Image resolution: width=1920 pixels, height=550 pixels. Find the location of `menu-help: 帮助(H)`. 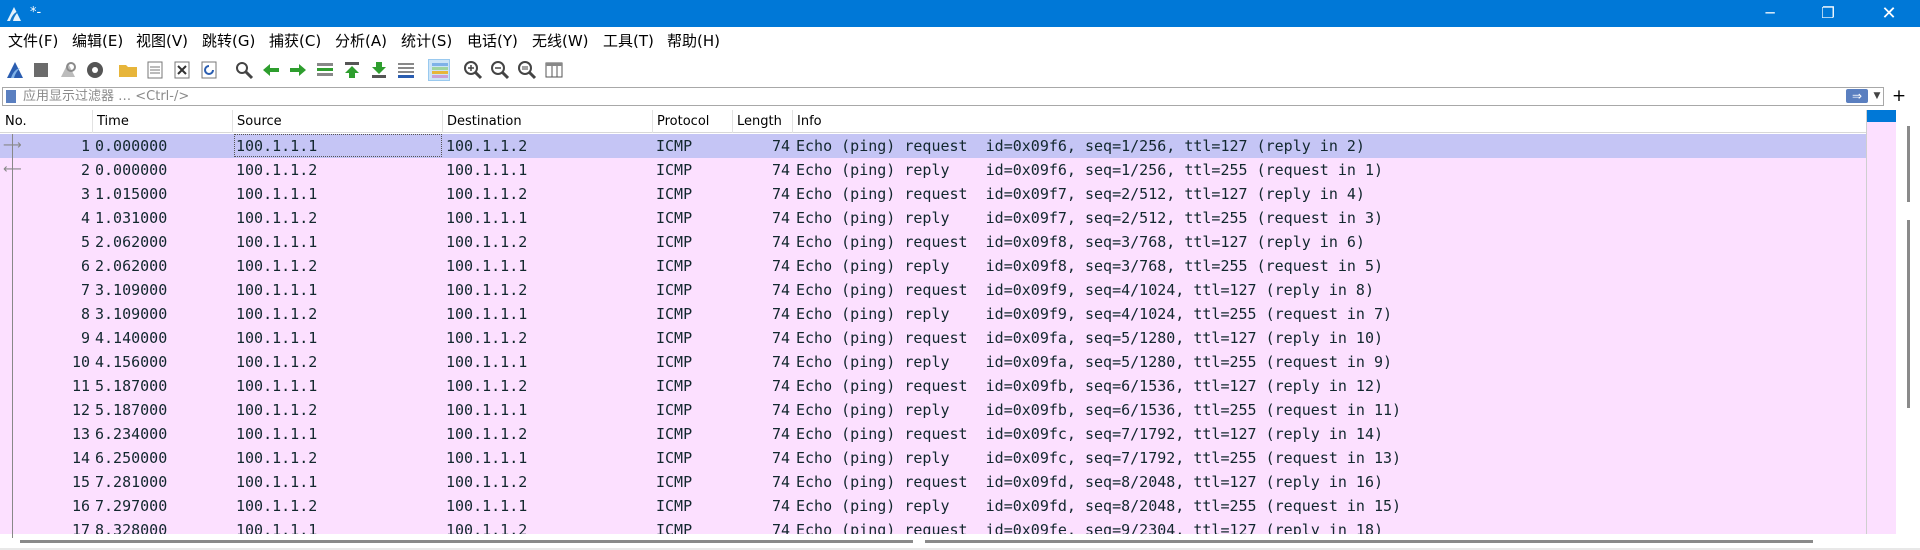

menu-help: 帮助(H) is located at coordinates (693, 41).